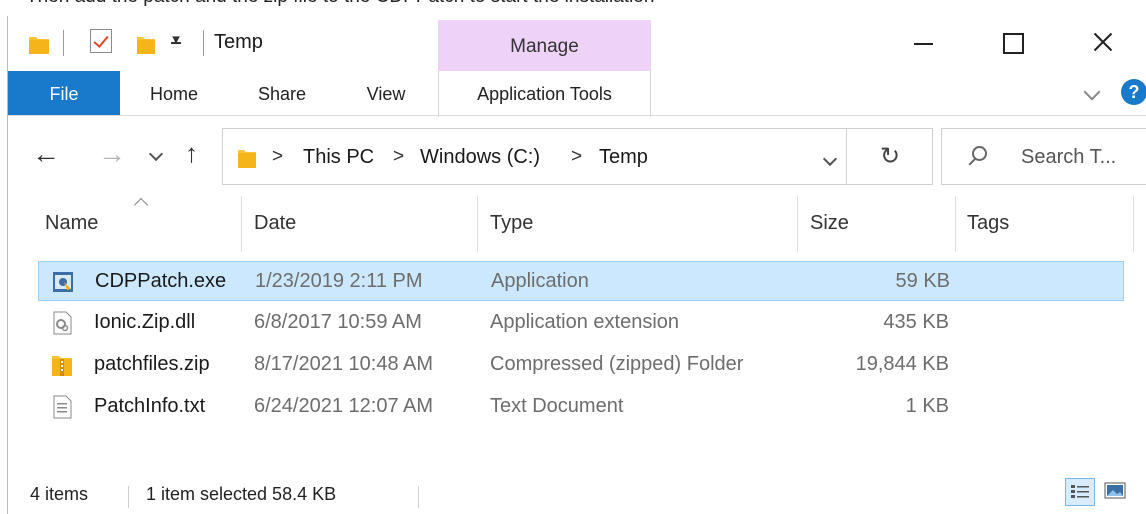 This screenshot has width=1146, height=514. Describe the element at coordinates (988, 223) in the screenshot. I see `column-header-tags: Tags` at that location.